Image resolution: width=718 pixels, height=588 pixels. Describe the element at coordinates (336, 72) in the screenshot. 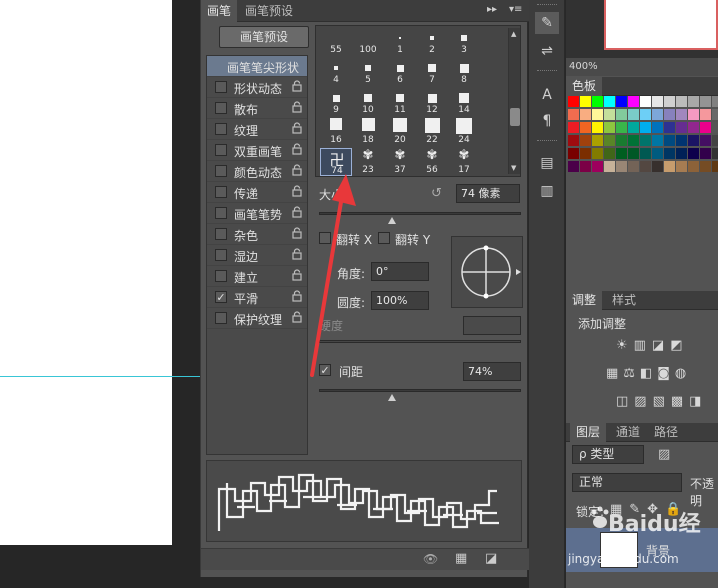

I see `brush-tip: 4` at that location.